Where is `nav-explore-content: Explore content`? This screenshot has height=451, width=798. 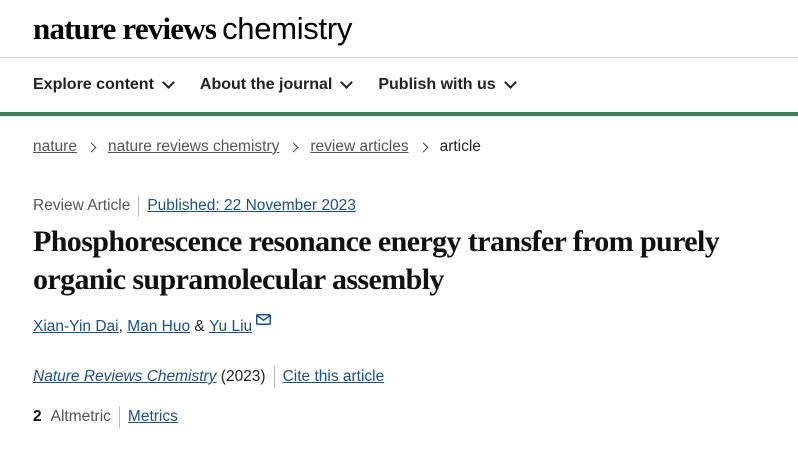 nav-explore-content: Explore content is located at coordinates (104, 85).